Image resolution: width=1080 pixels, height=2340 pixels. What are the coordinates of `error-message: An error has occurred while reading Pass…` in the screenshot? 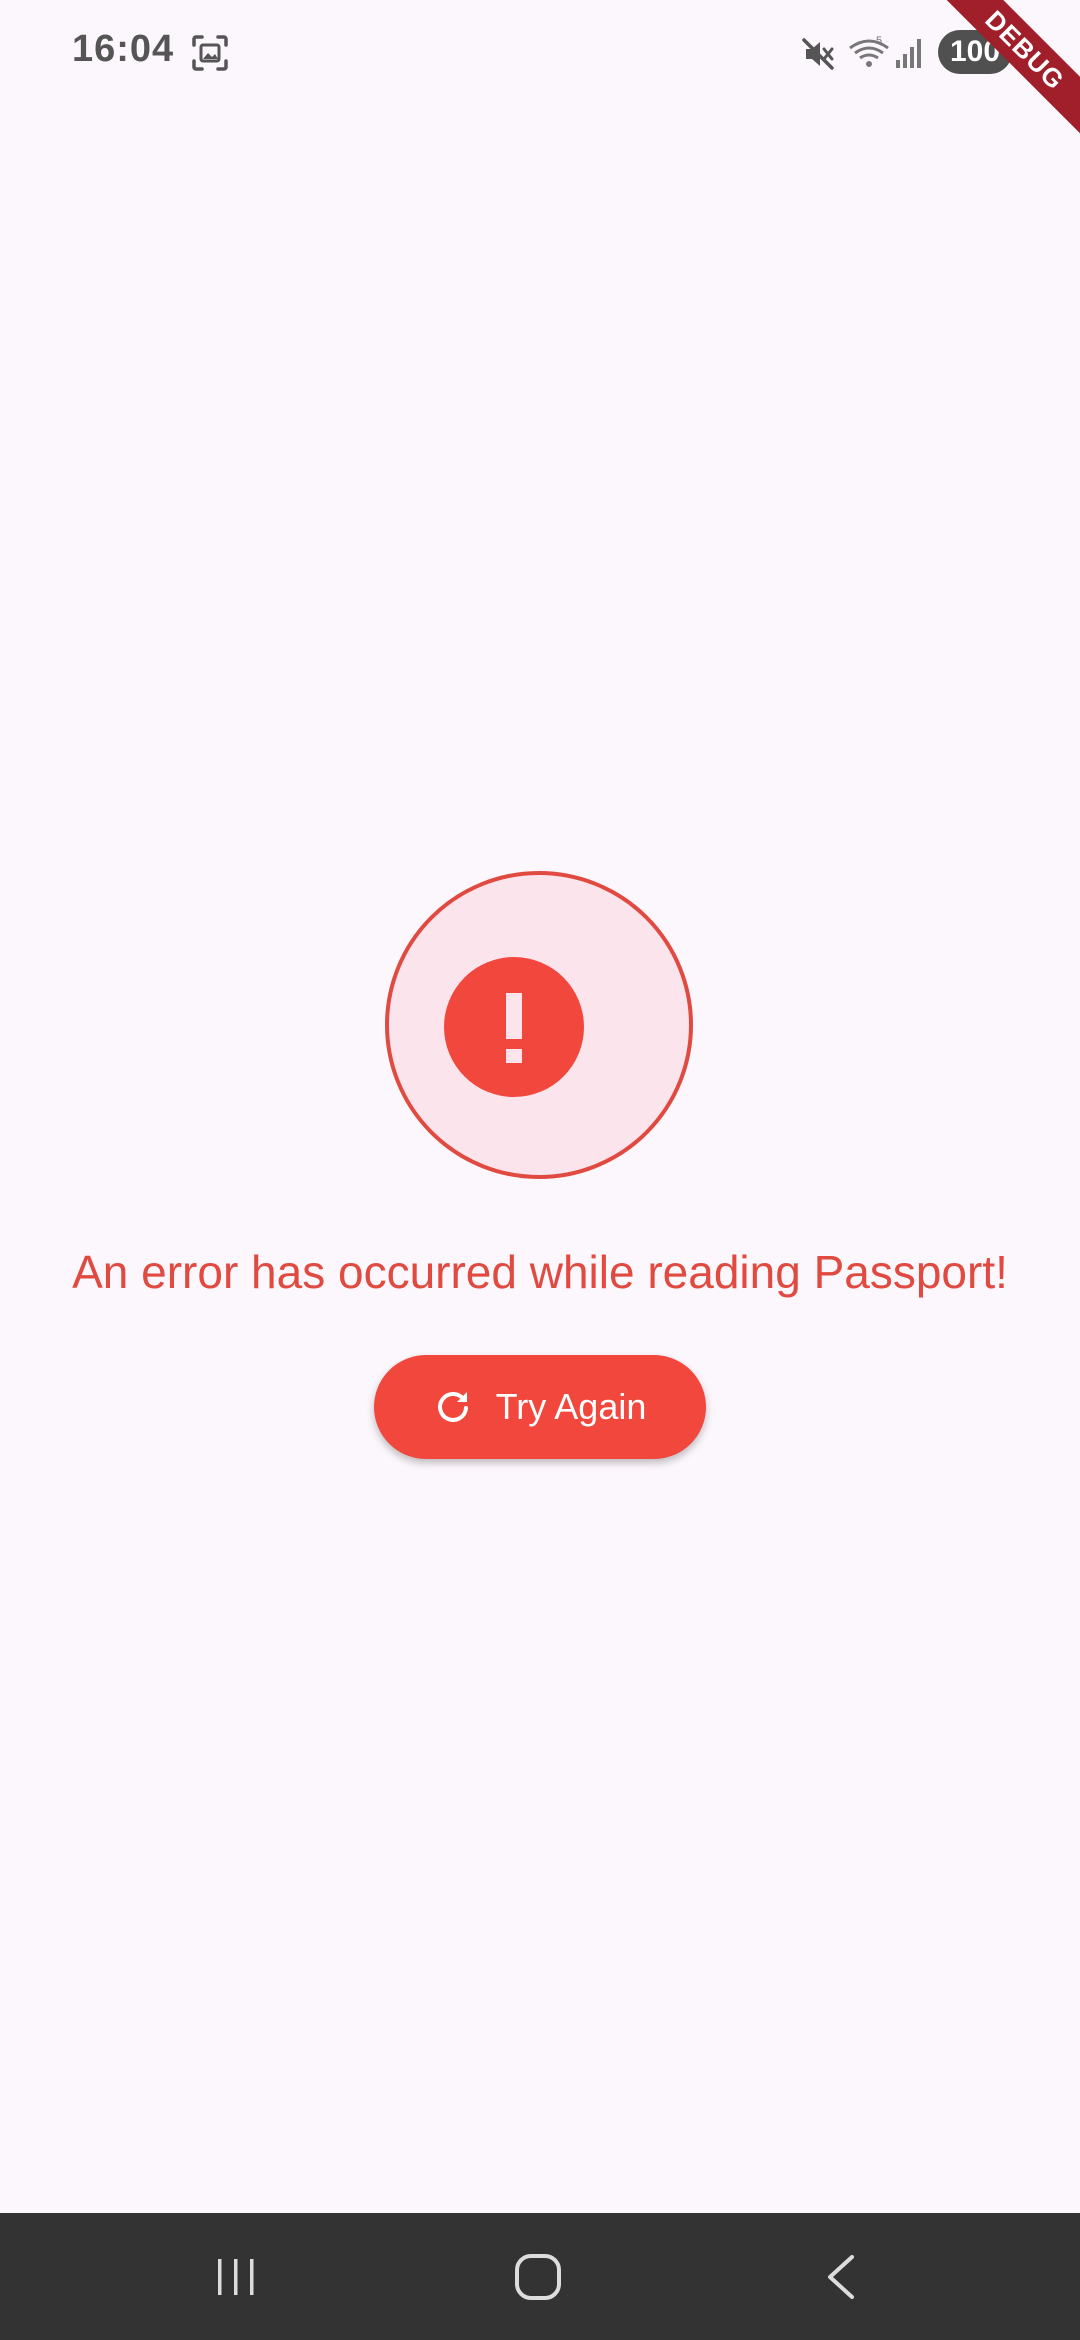 It's located at (540, 1272).